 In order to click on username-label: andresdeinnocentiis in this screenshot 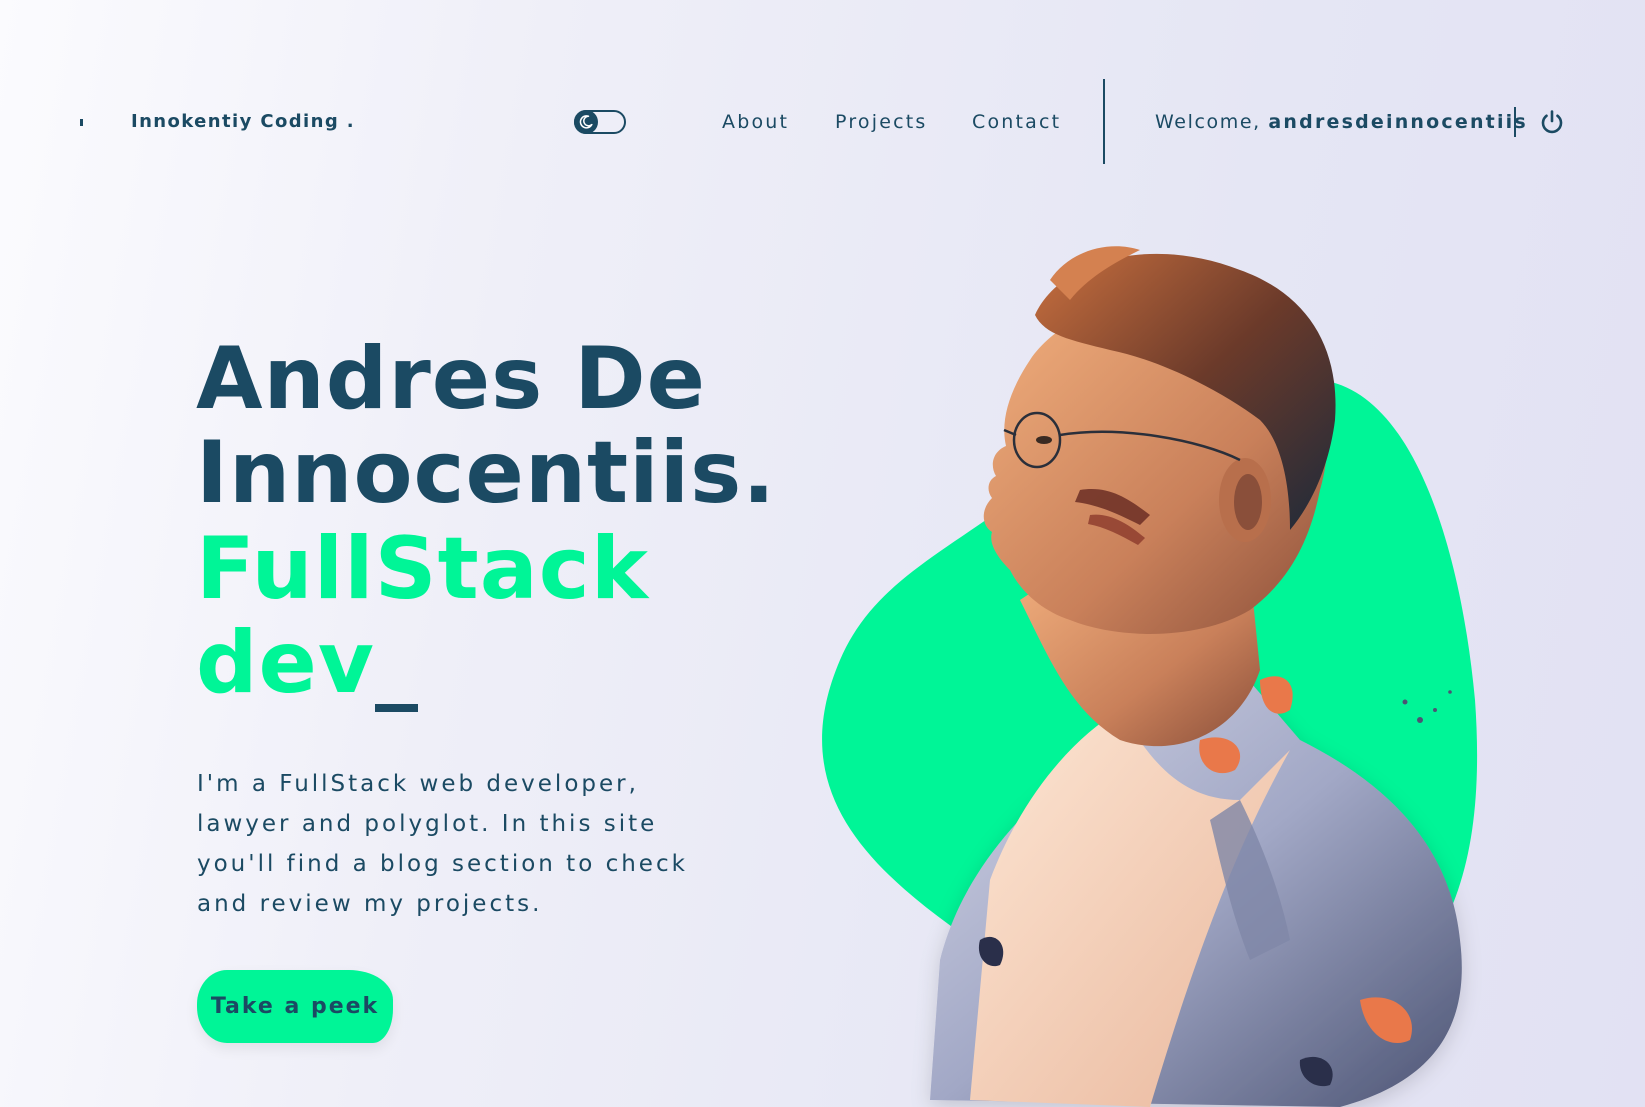, I will do `click(1398, 122)`.